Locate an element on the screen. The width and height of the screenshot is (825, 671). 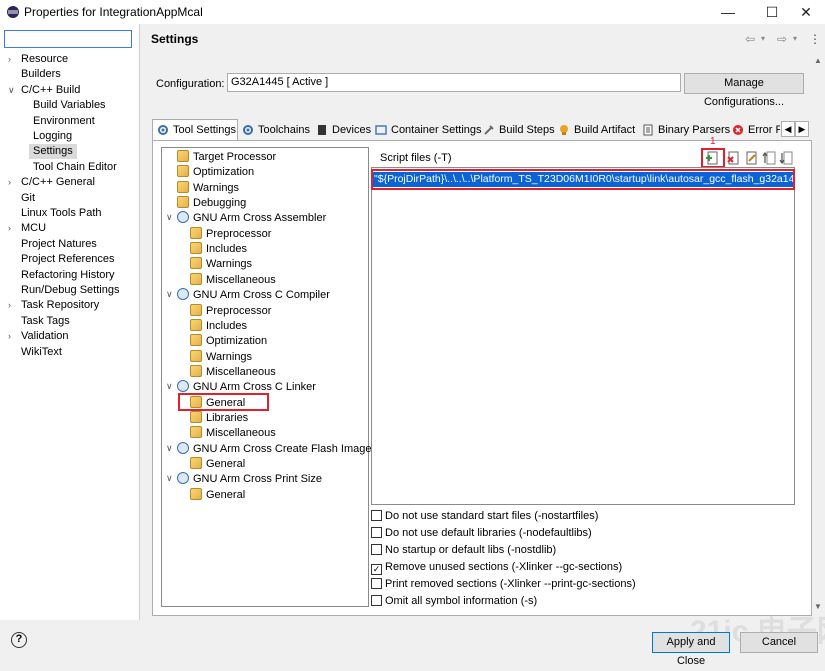
nav-item: C/C++ General is located at coordinates (58, 182).